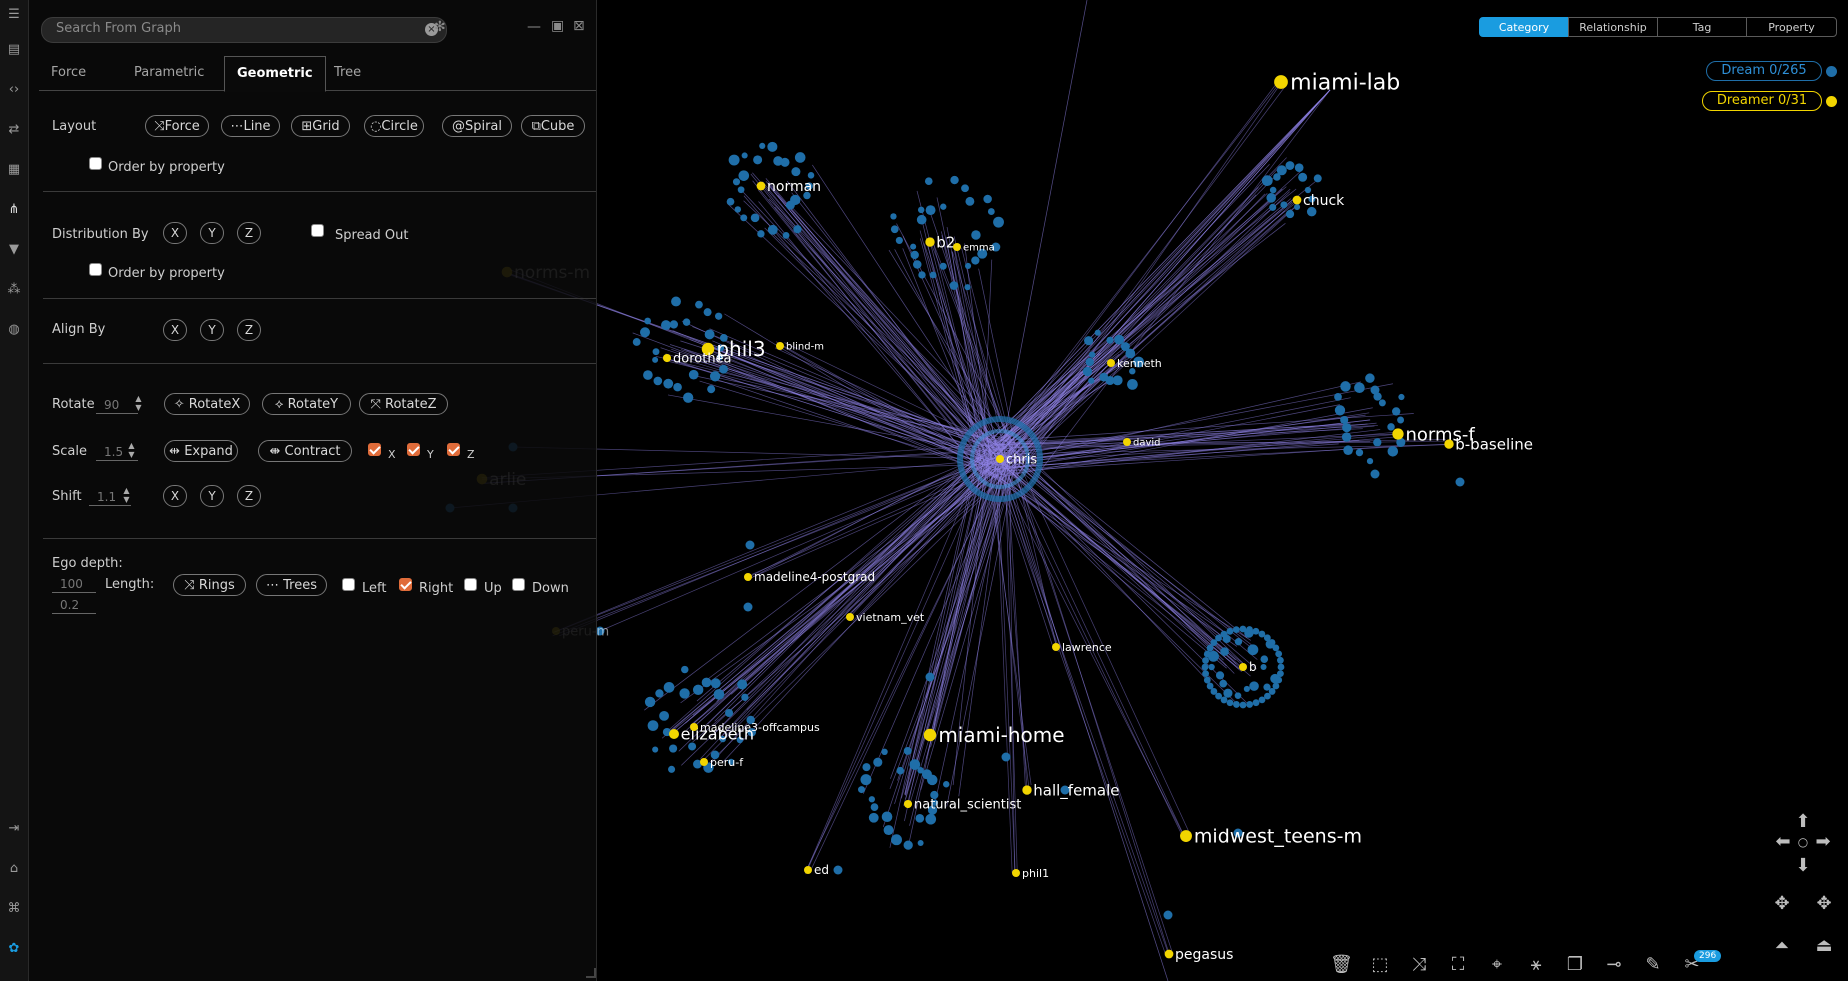 The width and height of the screenshot is (1848, 981). What do you see at coordinates (117, 405) in the screenshot?
I see `rotate-input: 90` at bounding box center [117, 405].